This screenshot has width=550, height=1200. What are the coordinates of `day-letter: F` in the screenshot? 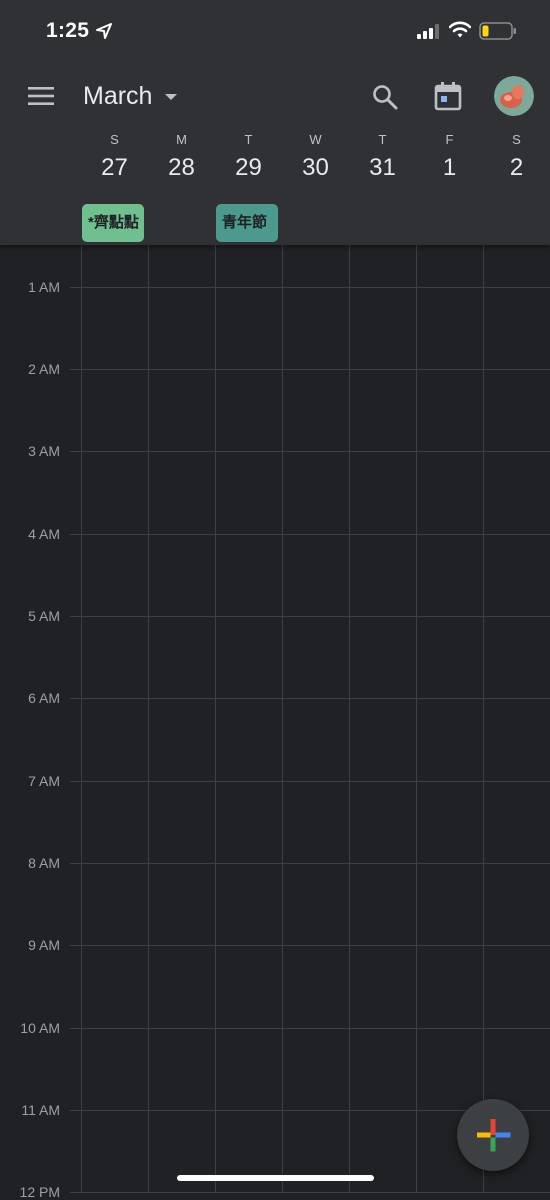 It's located at (449, 139).